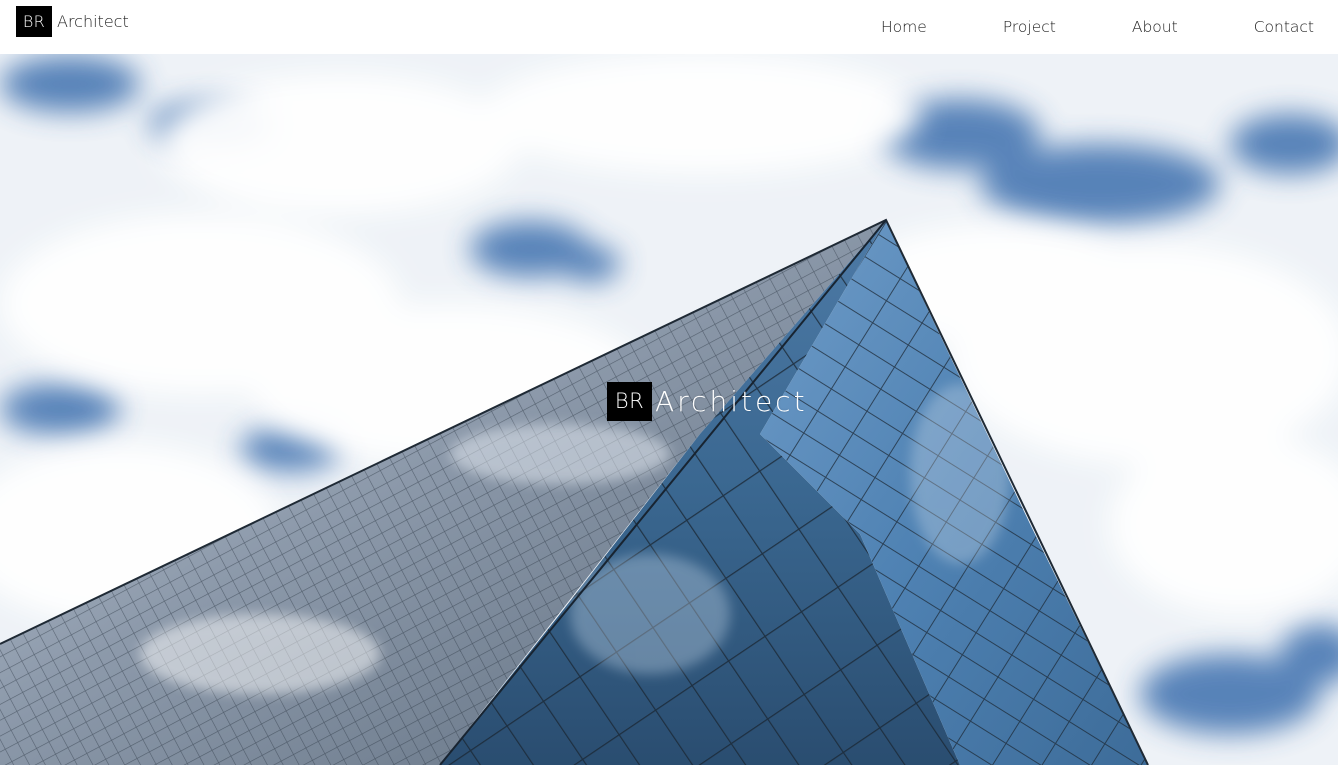 Image resolution: width=1338 pixels, height=765 pixels. What do you see at coordinates (34, 21) in the screenshot?
I see `brand-logo-box: BR` at bounding box center [34, 21].